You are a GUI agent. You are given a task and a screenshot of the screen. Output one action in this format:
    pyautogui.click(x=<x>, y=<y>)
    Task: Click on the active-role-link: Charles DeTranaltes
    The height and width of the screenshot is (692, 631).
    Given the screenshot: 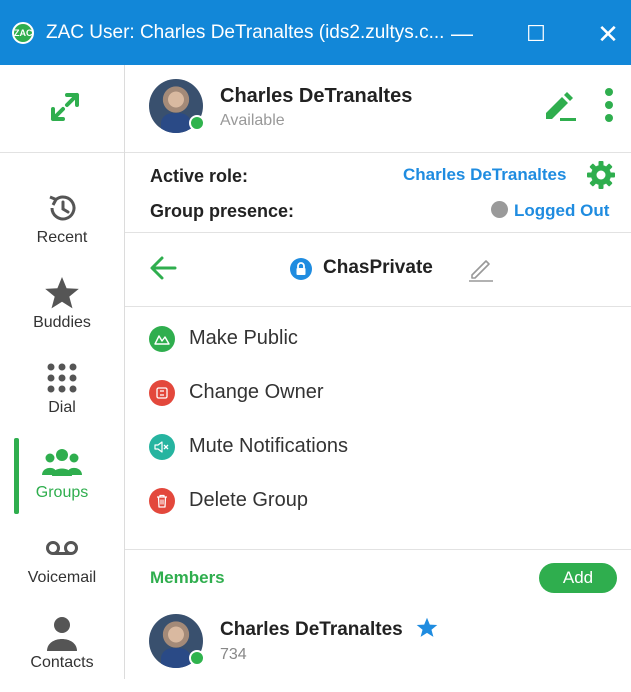 What is the action you would take?
    pyautogui.click(x=484, y=175)
    